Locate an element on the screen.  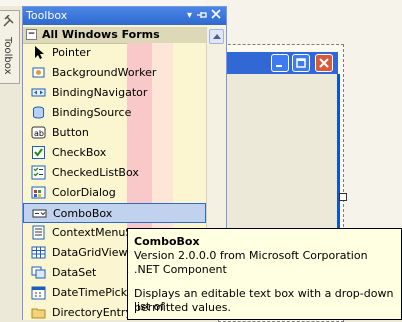
button-icon: ab is located at coordinates (38, 132).